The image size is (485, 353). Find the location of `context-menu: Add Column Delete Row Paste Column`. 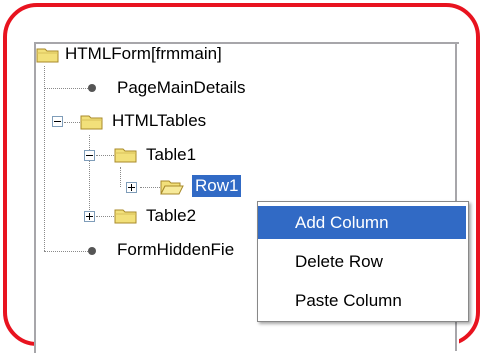

context-menu: Add Column Delete Row Paste Column is located at coordinates (363, 261).